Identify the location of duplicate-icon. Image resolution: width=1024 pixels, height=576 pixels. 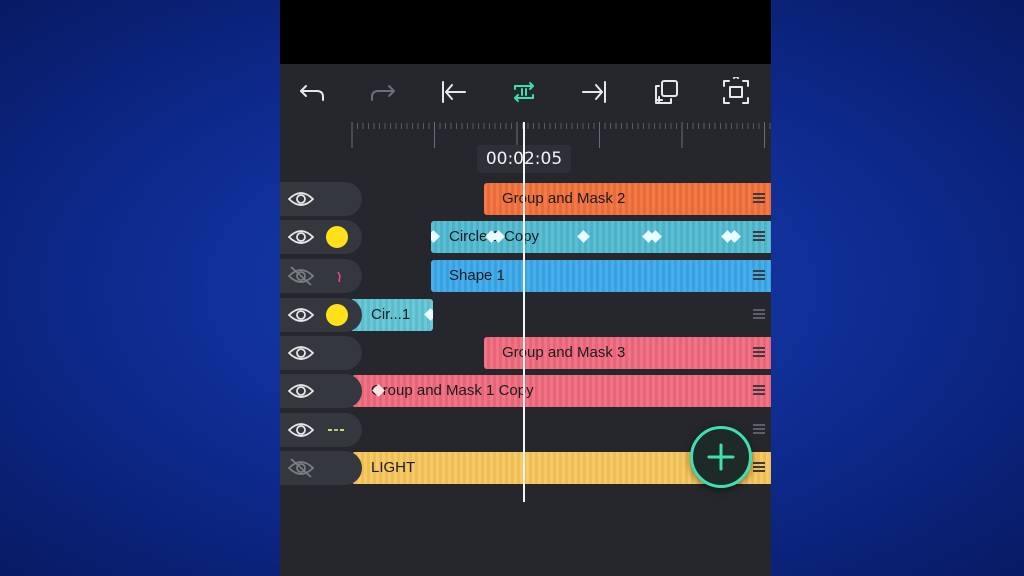
(666, 92).